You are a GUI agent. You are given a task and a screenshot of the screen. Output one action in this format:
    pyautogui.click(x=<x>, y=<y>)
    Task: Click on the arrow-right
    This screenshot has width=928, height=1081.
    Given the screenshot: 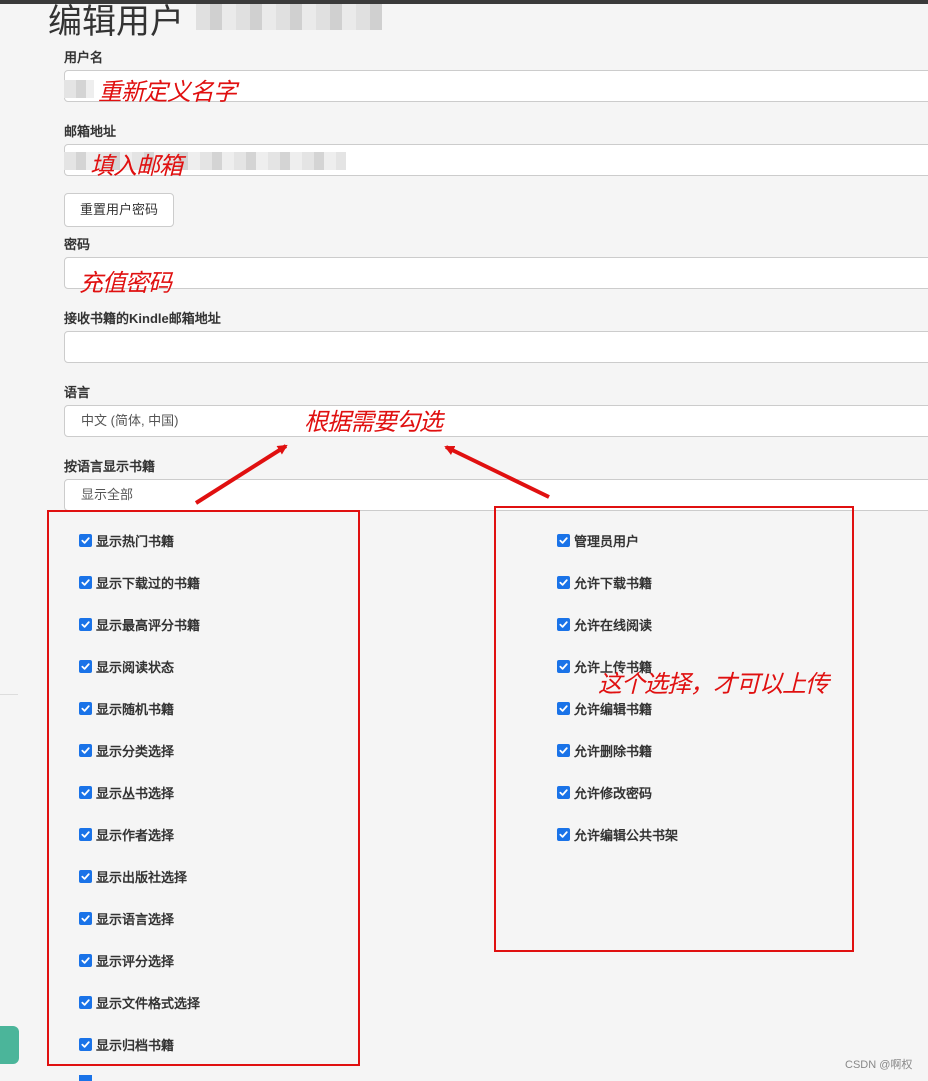 What is the action you would take?
    pyautogui.click(x=497, y=472)
    